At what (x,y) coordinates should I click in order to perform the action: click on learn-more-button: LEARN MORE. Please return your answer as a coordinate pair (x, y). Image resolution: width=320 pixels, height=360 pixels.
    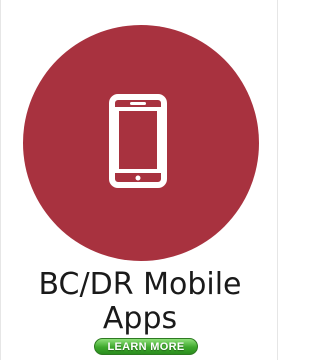
    Looking at the image, I should click on (146, 346).